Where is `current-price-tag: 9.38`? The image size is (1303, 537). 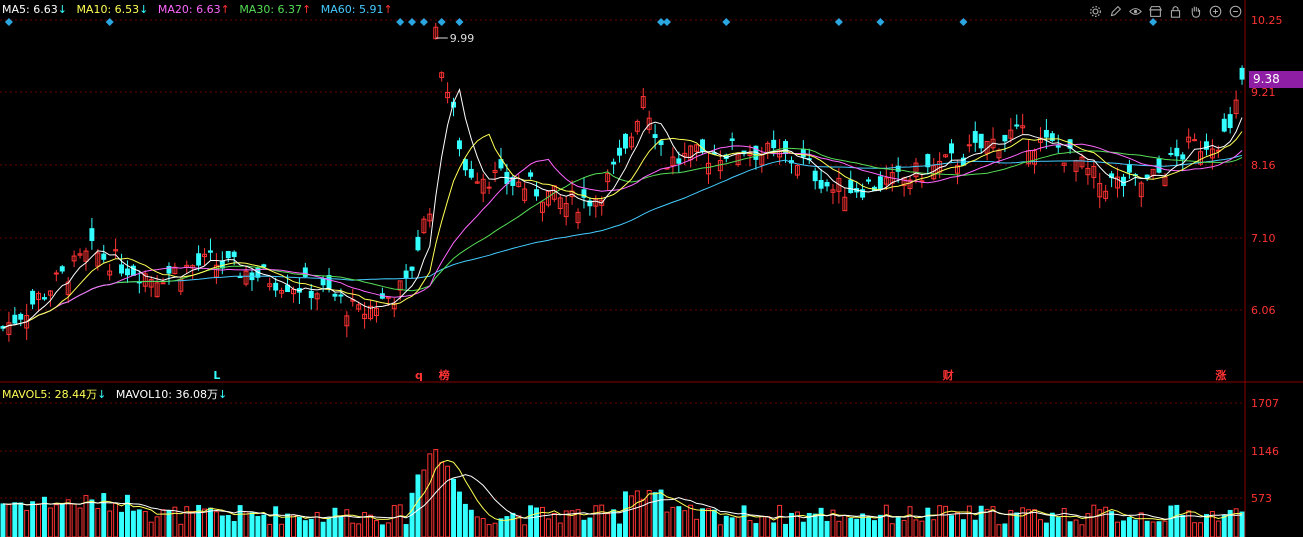
current-price-tag: 9.38 is located at coordinates (1276, 79).